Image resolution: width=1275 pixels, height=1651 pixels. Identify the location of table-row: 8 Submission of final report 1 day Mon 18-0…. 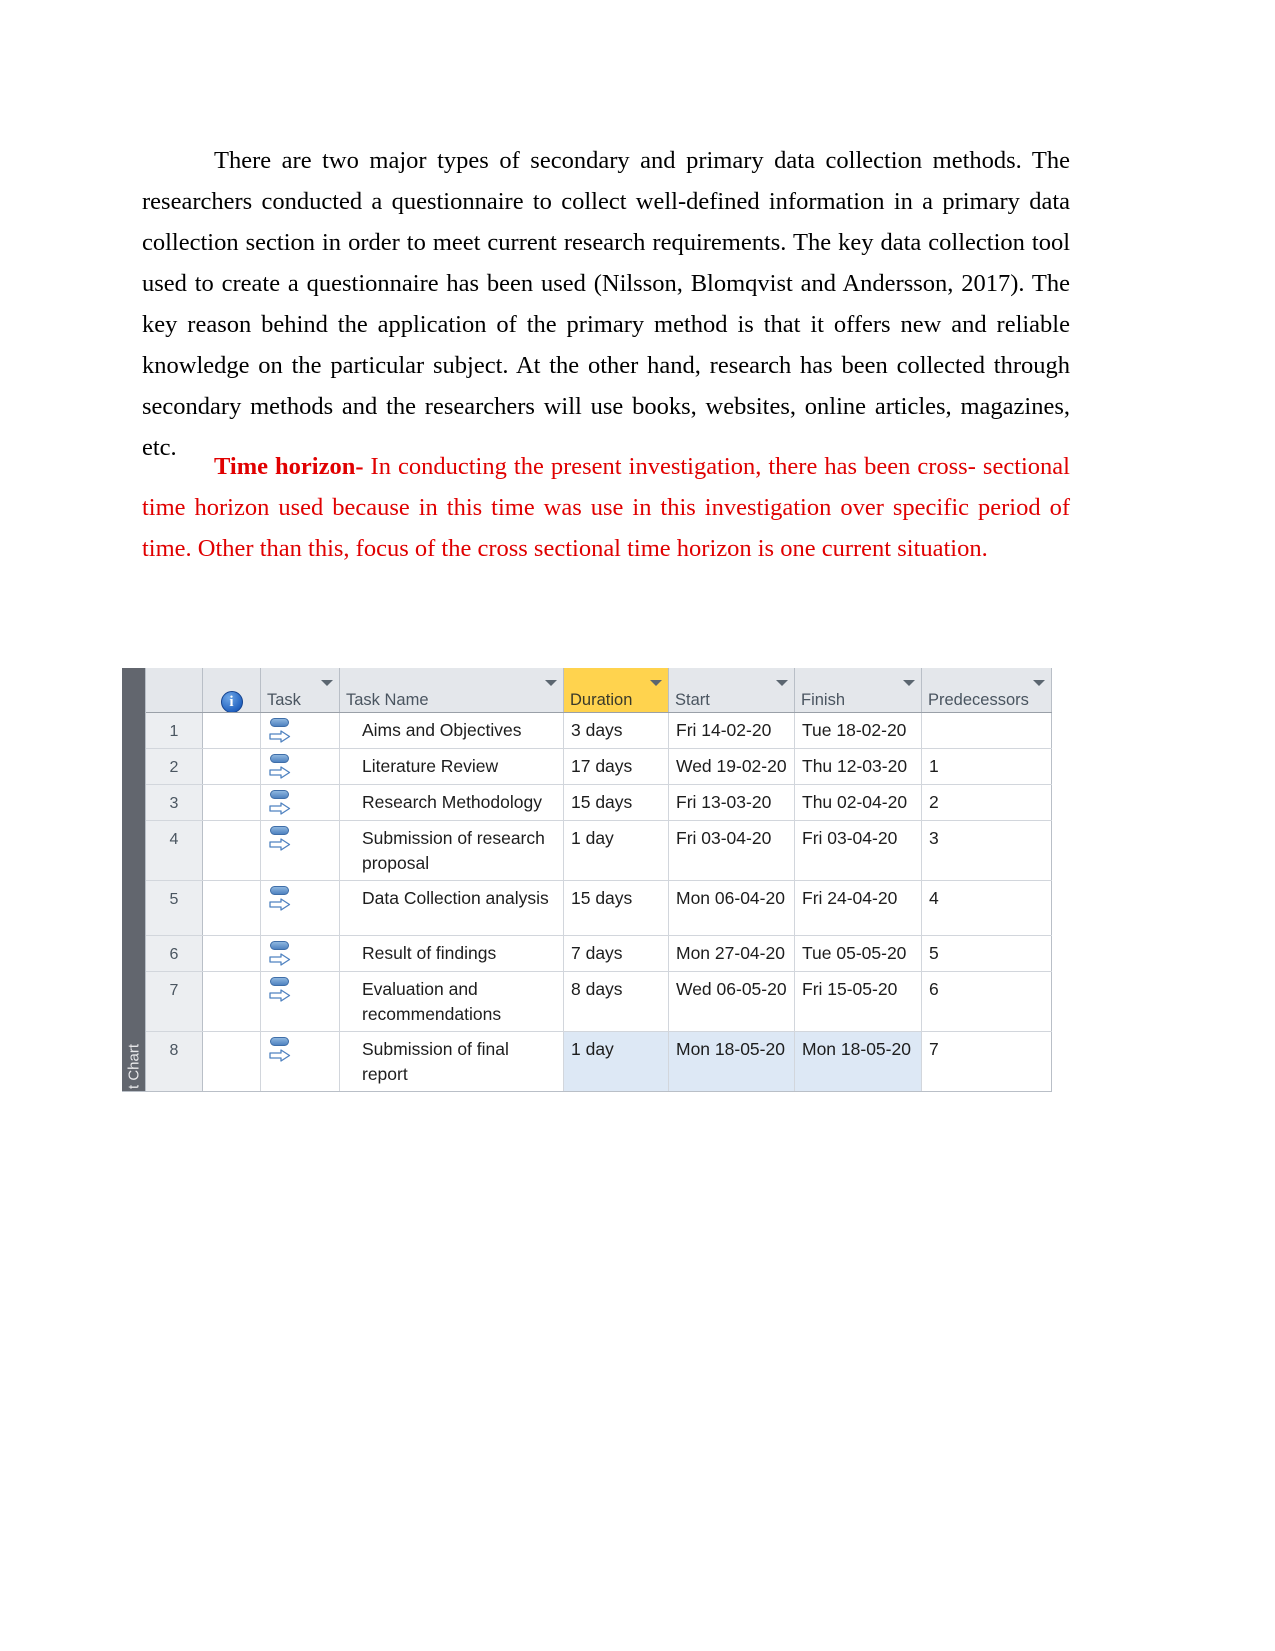
(599, 1061).